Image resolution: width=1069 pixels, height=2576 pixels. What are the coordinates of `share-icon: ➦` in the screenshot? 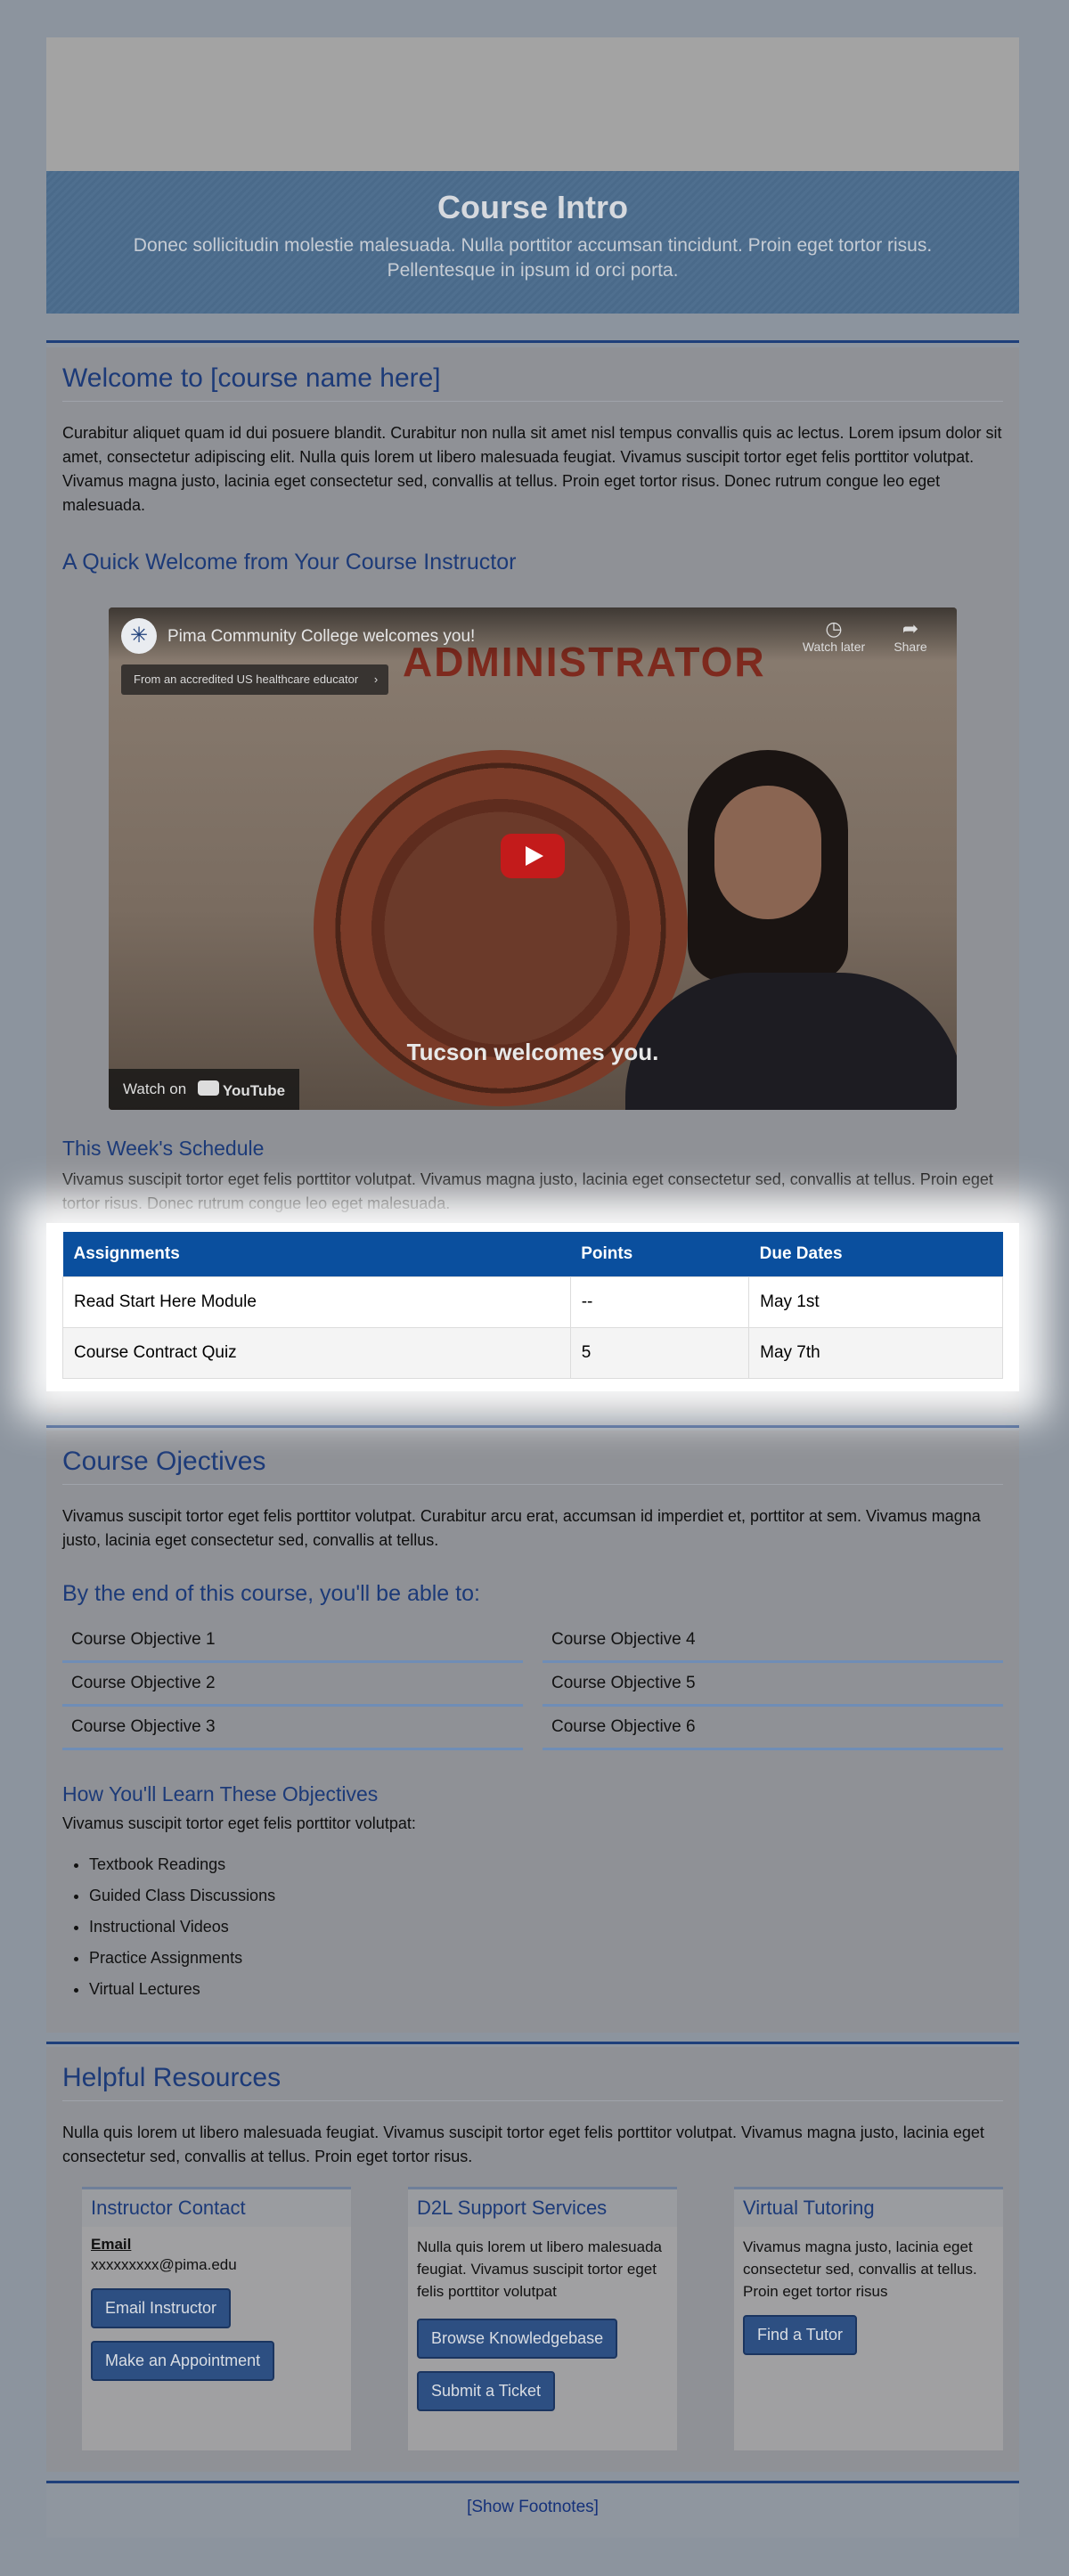 It's located at (910, 628).